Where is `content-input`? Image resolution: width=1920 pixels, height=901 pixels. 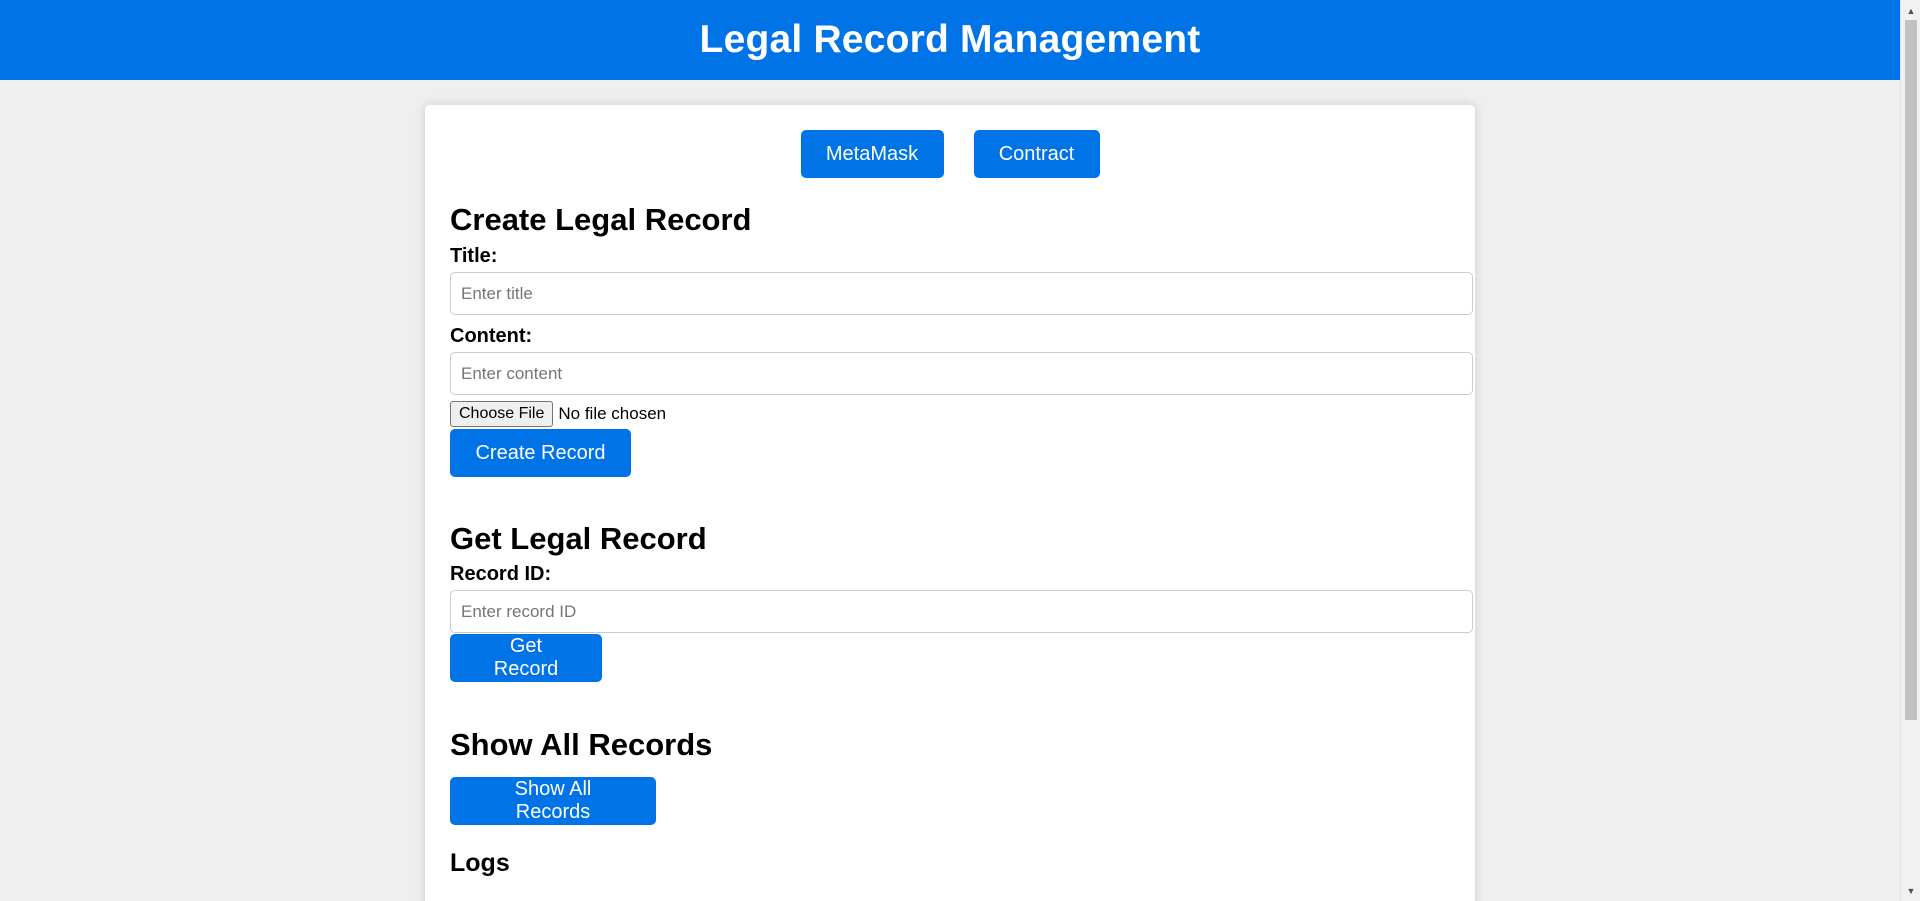 content-input is located at coordinates (961, 373).